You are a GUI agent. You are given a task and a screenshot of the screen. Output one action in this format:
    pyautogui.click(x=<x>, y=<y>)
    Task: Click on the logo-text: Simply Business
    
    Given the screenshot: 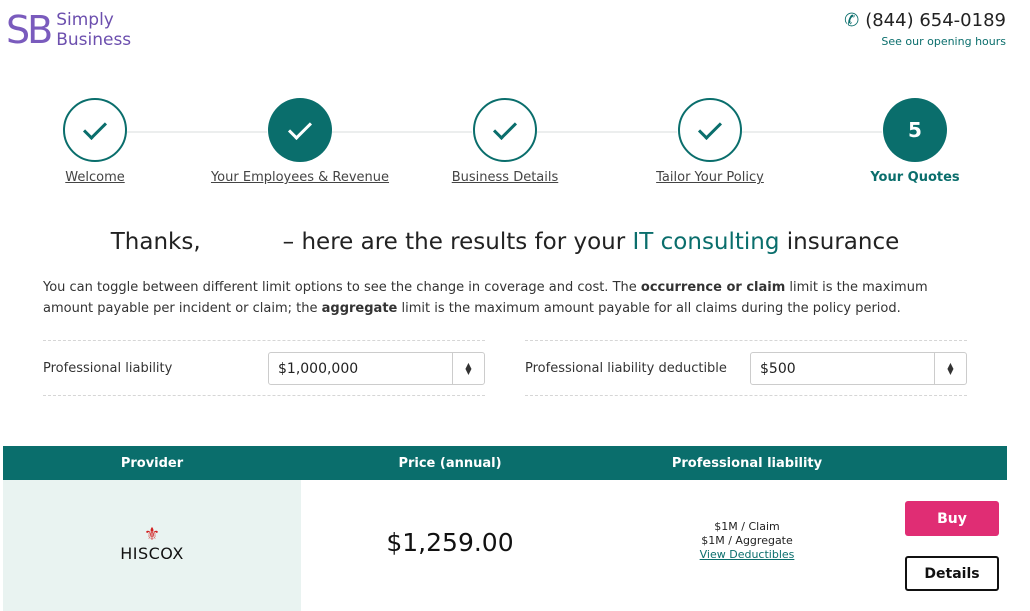 What is the action you would take?
    pyautogui.click(x=93, y=30)
    